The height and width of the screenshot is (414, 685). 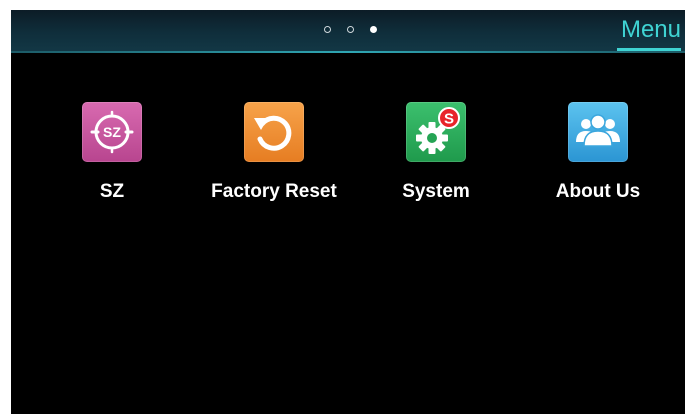 What do you see at coordinates (274, 192) in the screenshot?
I see `app-label-factory-reset: Factory Reset` at bounding box center [274, 192].